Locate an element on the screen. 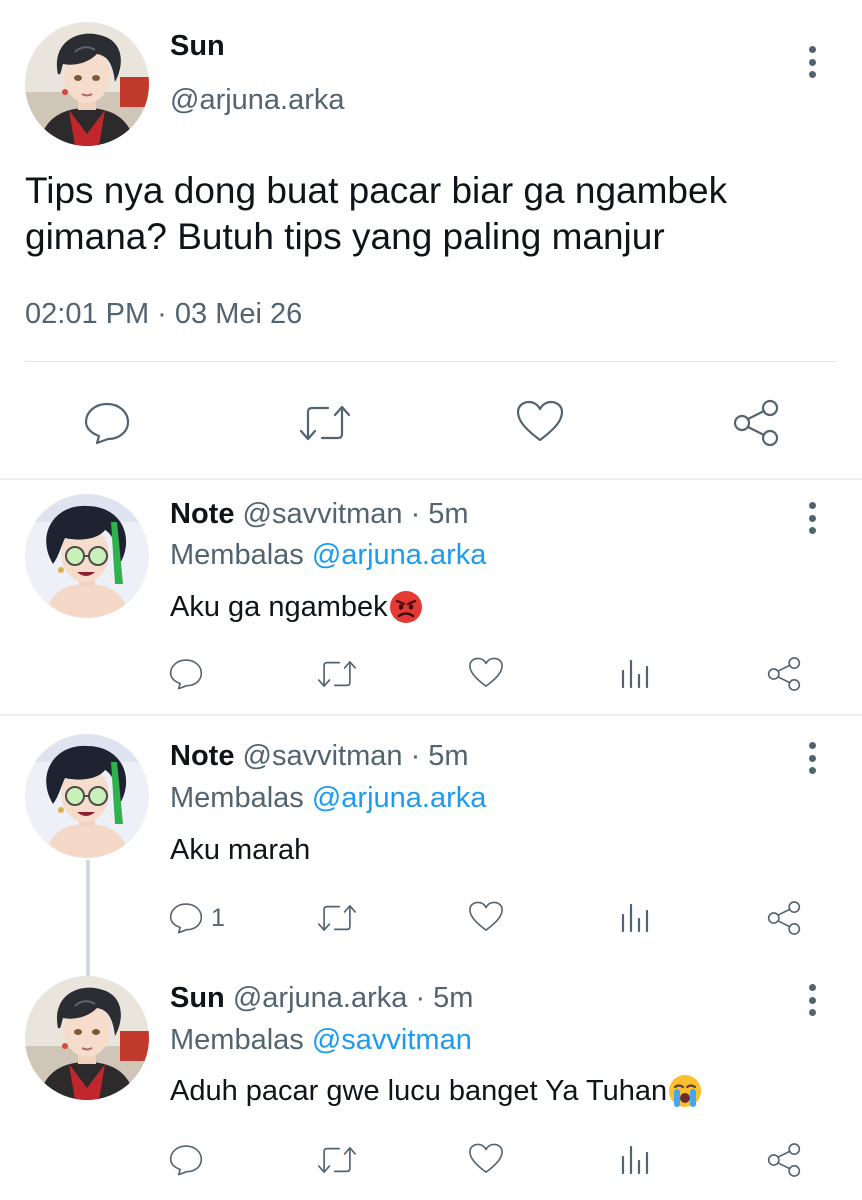 The image size is (862, 1200). reply-icon: 1 is located at coordinates (196, 918).